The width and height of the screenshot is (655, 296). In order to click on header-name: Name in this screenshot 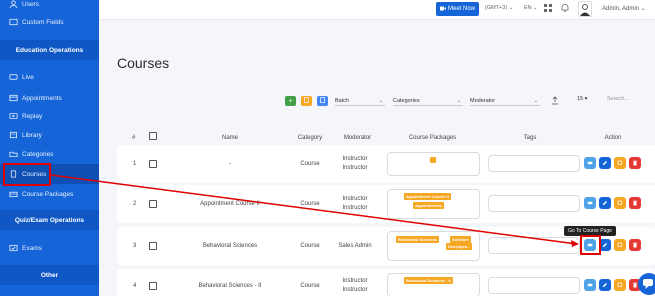, I will do `click(230, 138)`.